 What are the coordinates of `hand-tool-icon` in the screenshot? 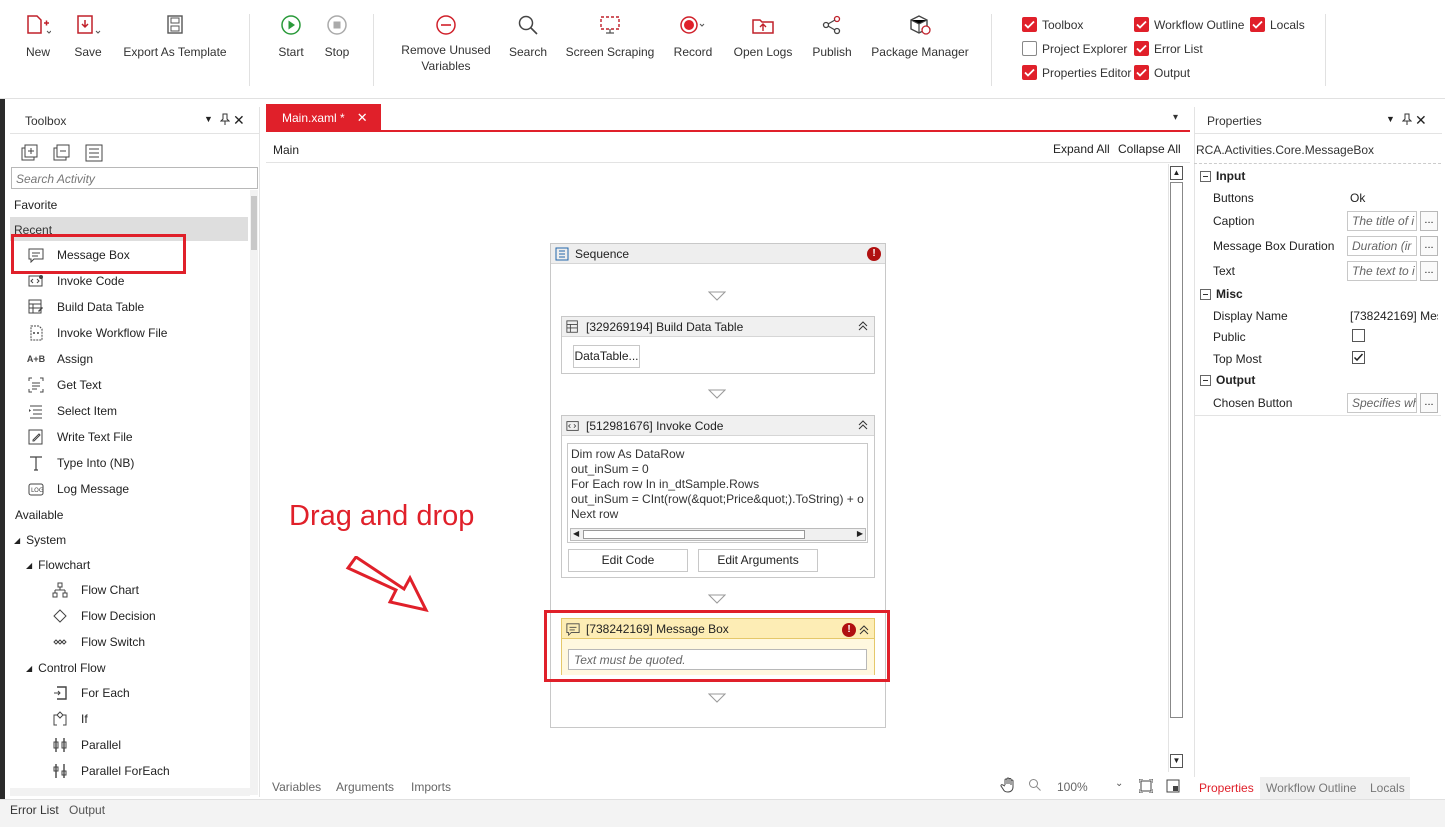 It's located at (1009, 785).